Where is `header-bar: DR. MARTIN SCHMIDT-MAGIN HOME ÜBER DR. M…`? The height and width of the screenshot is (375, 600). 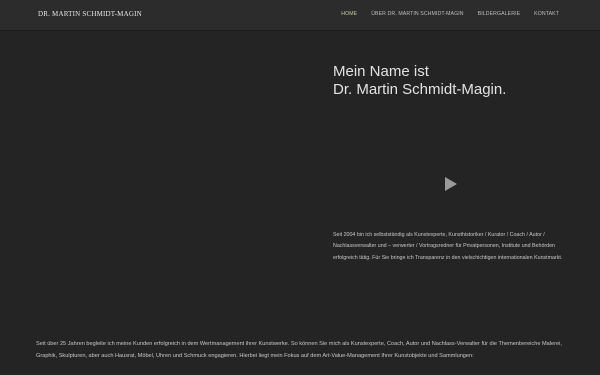
header-bar: DR. MARTIN SCHMIDT-MAGIN HOME ÜBER DR. M… is located at coordinates (300, 15).